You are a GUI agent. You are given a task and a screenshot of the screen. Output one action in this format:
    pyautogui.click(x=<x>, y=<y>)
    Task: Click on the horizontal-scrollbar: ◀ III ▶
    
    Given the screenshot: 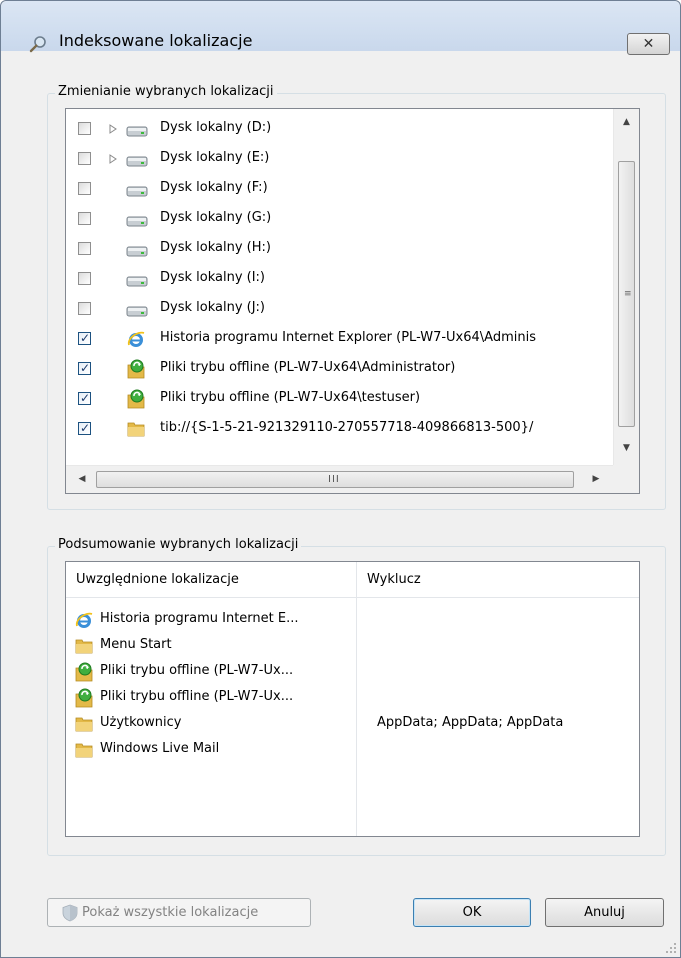 What is the action you would take?
    pyautogui.click(x=339, y=479)
    